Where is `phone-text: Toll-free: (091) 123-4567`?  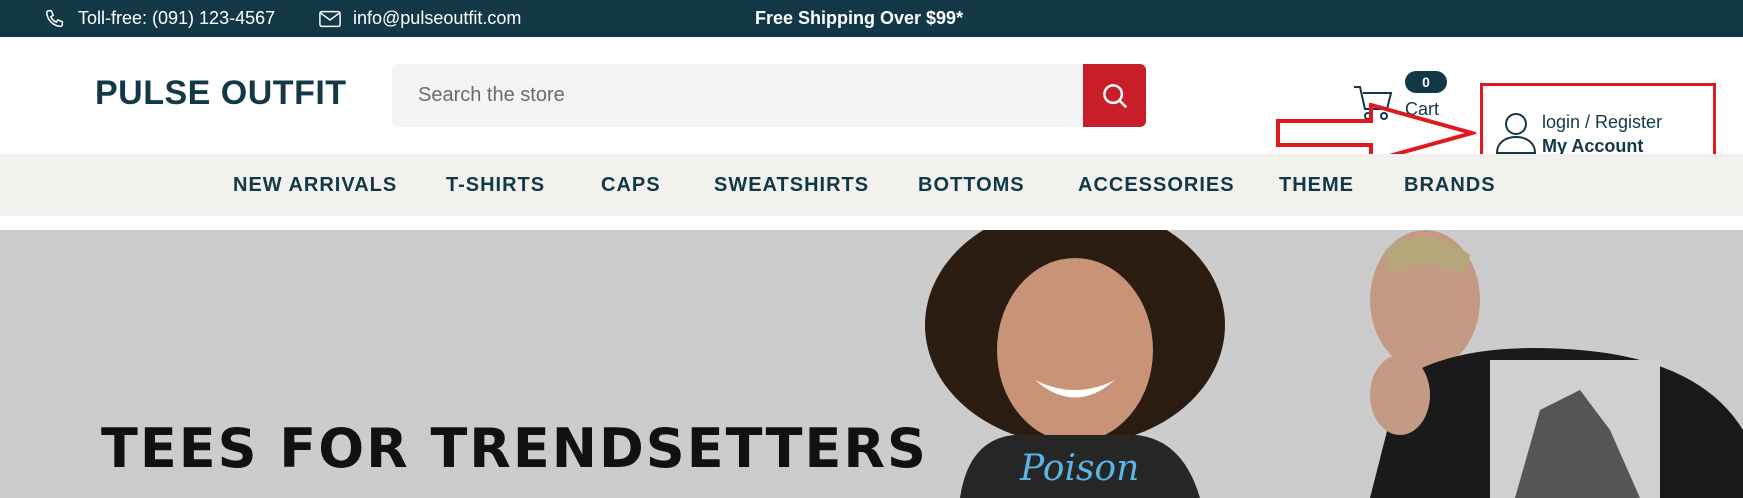
phone-text: Toll-free: (091) 123-4567 is located at coordinates (177, 18).